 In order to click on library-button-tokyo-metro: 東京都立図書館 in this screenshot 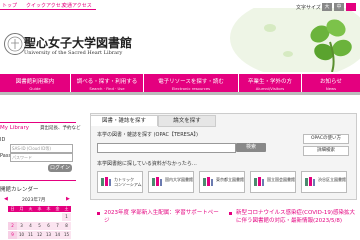, I will do `click(222, 182)`.